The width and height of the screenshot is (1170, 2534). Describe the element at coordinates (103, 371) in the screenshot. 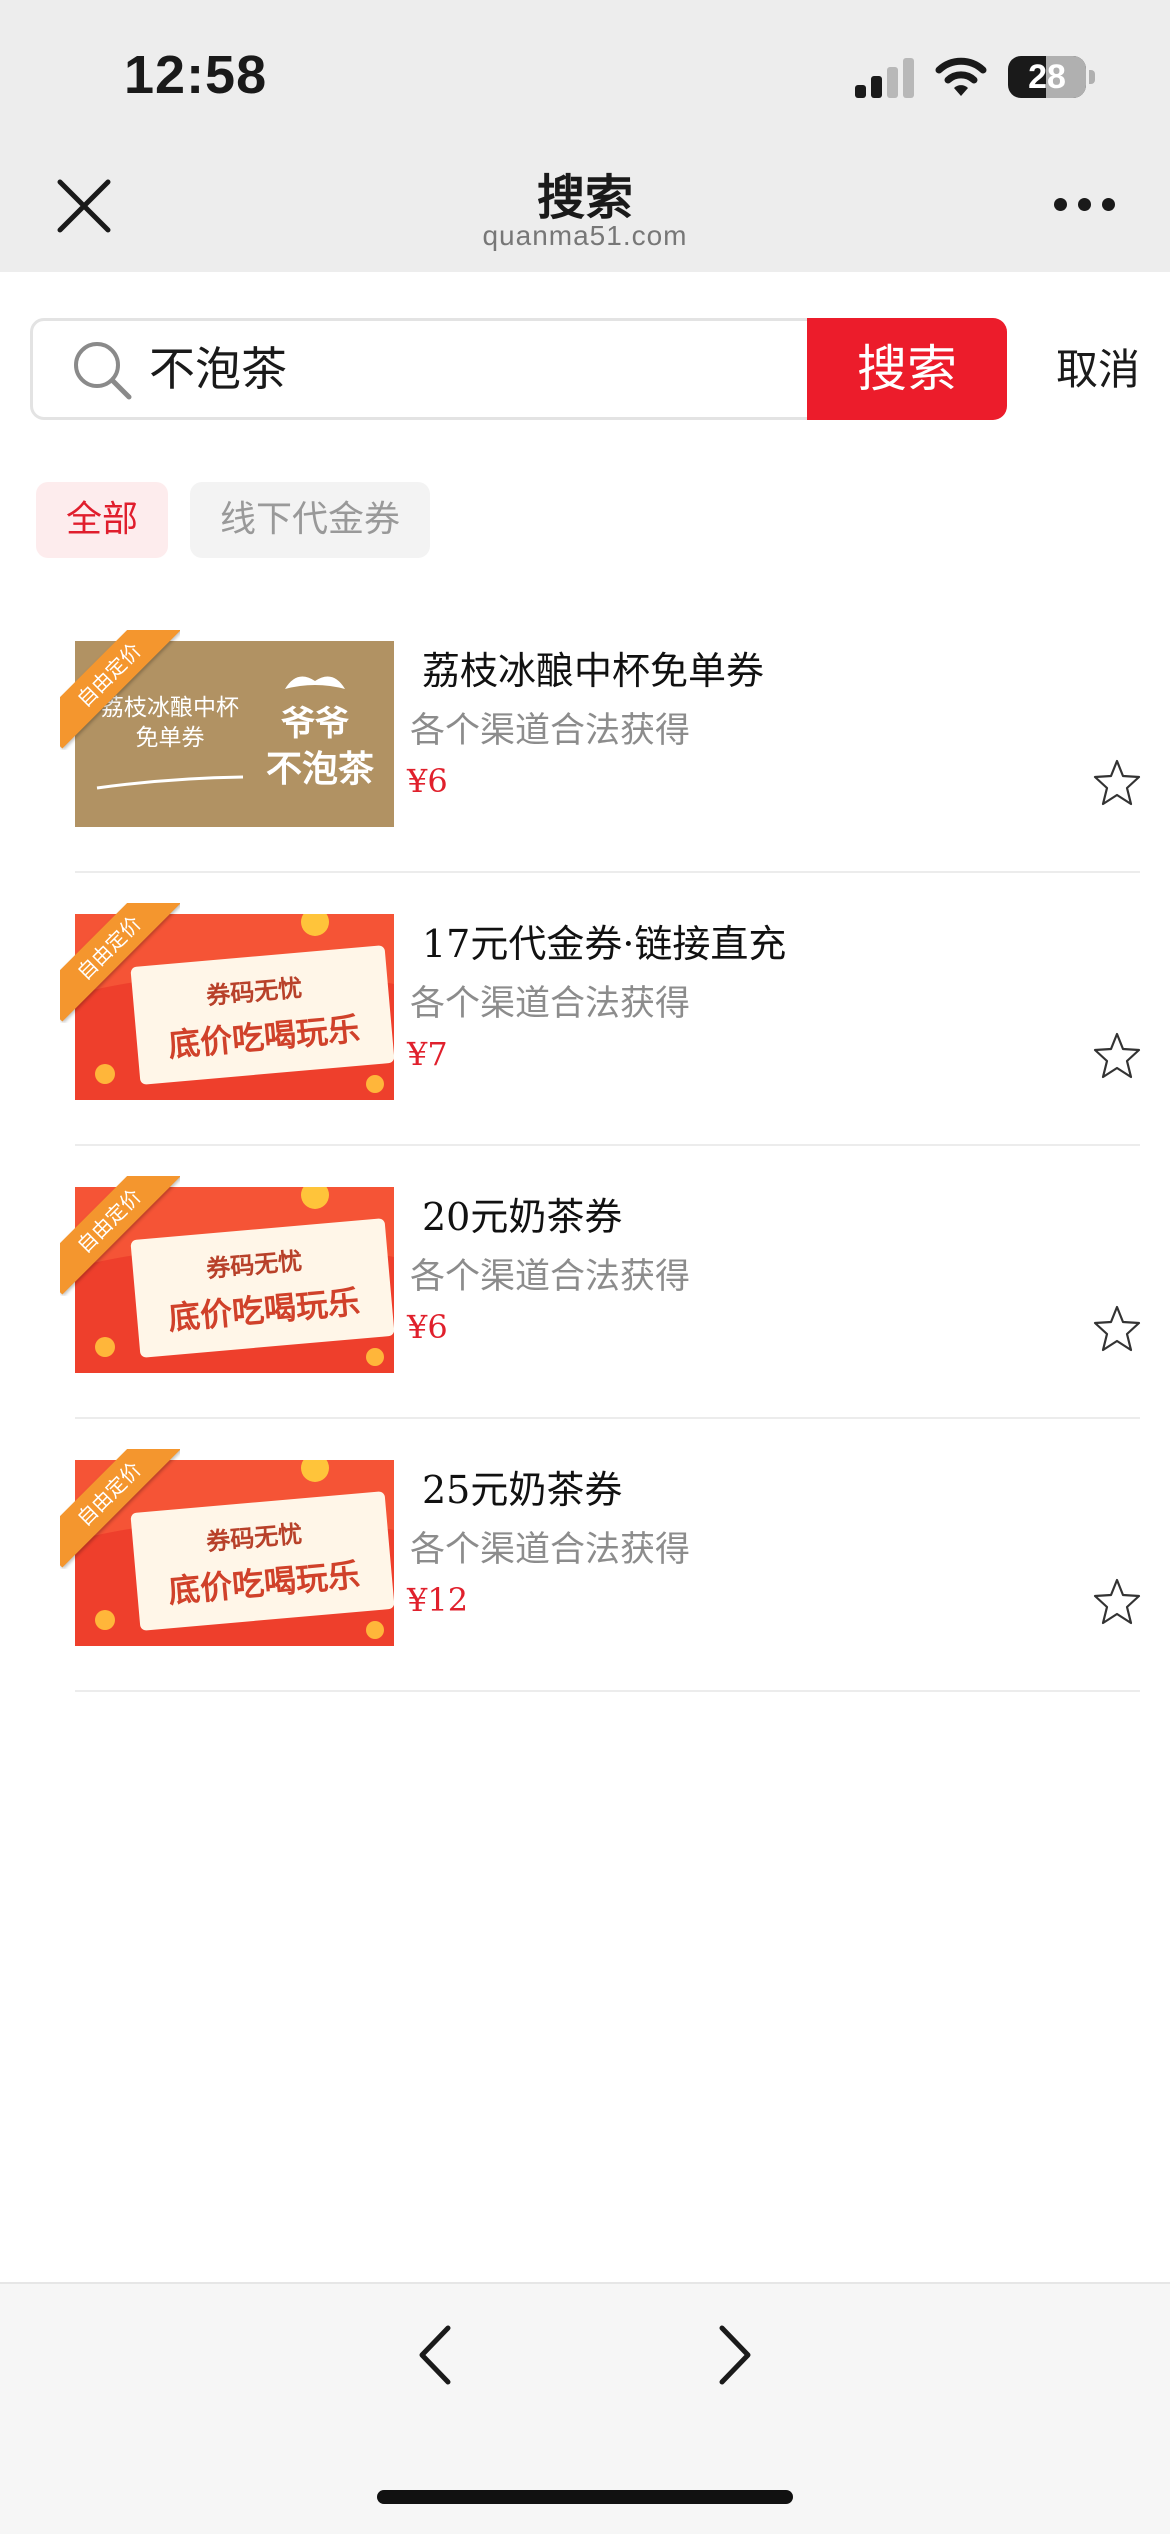

I see `search-icon` at that location.